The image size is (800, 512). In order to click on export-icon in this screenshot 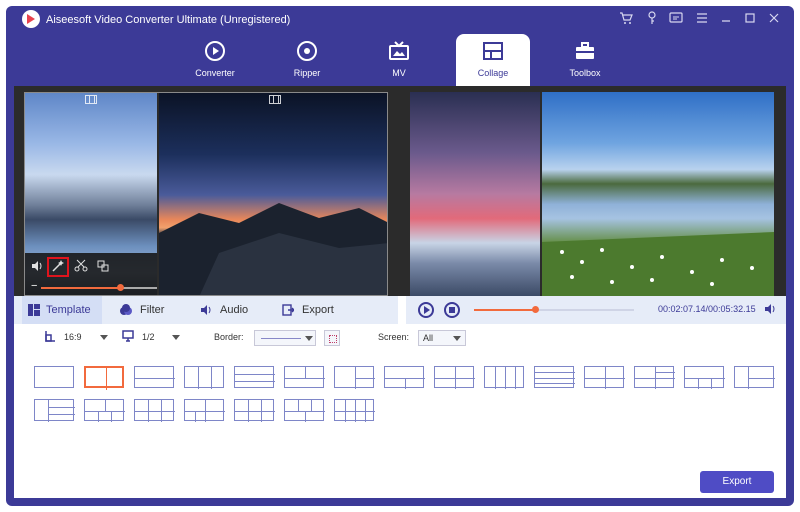, I will do `click(288, 310)`.